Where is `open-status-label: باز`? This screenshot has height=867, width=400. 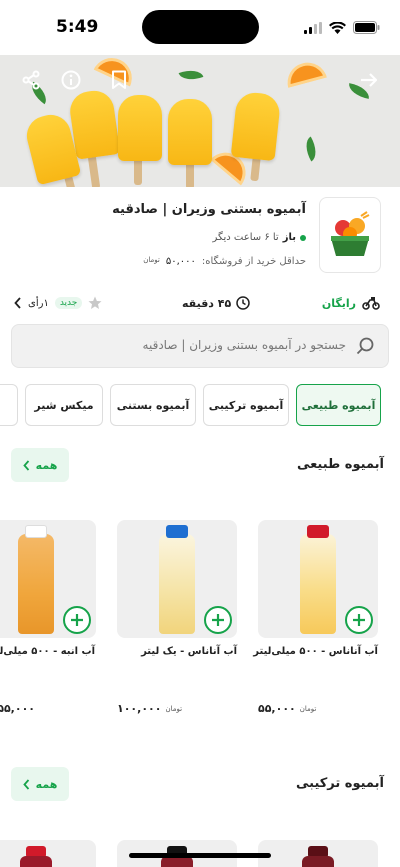
open-status-label: باز is located at coordinates (289, 237).